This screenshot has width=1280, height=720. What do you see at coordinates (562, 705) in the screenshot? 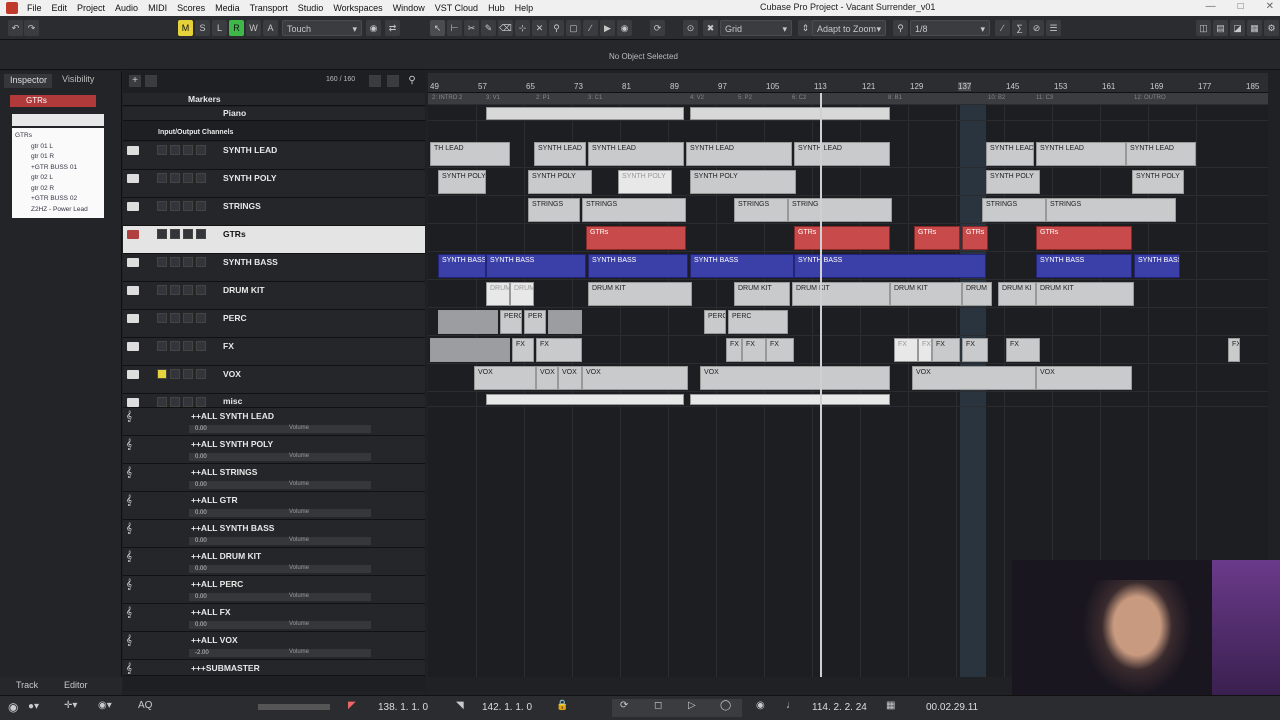
I see `lock-icon: 🔒` at bounding box center [562, 705].